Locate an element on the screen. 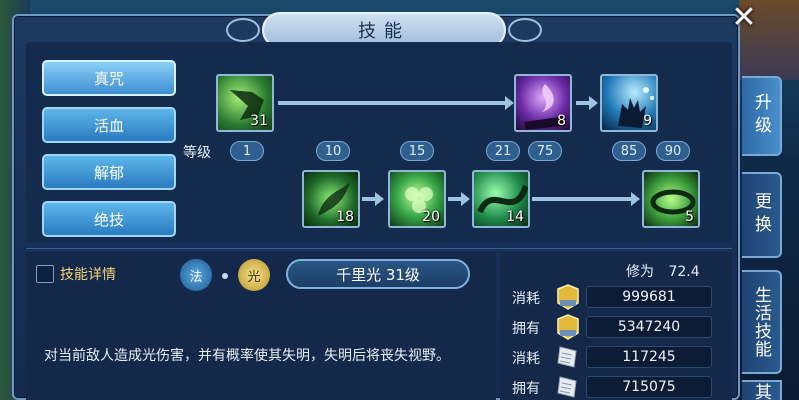 The width and height of the screenshot is (799, 400). xiuwei-display: 修为 72.4 is located at coordinates (663, 271).